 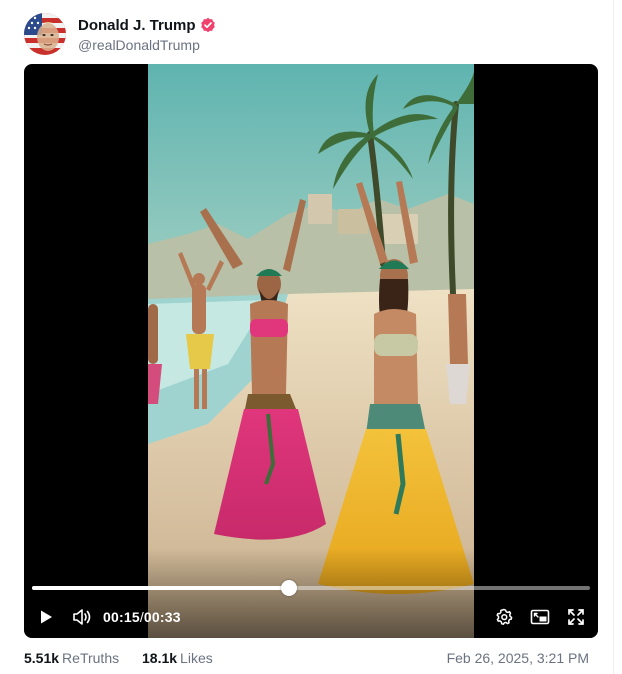 I want to click on settings-button, so click(x=504, y=617).